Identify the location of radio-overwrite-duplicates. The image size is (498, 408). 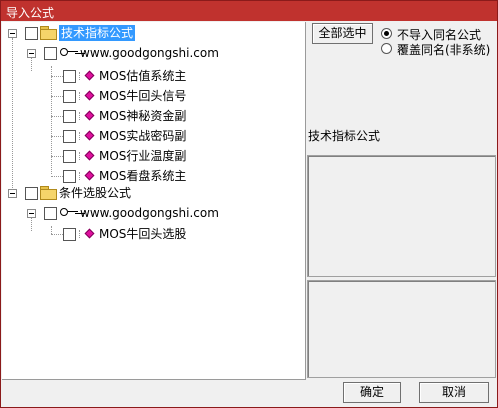
(386, 48).